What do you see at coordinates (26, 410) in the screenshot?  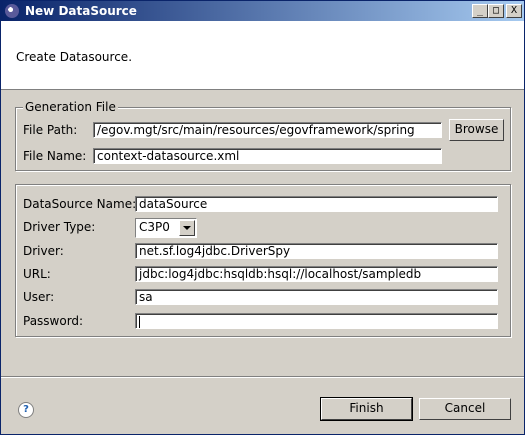 I see `help-icon: ?` at bounding box center [26, 410].